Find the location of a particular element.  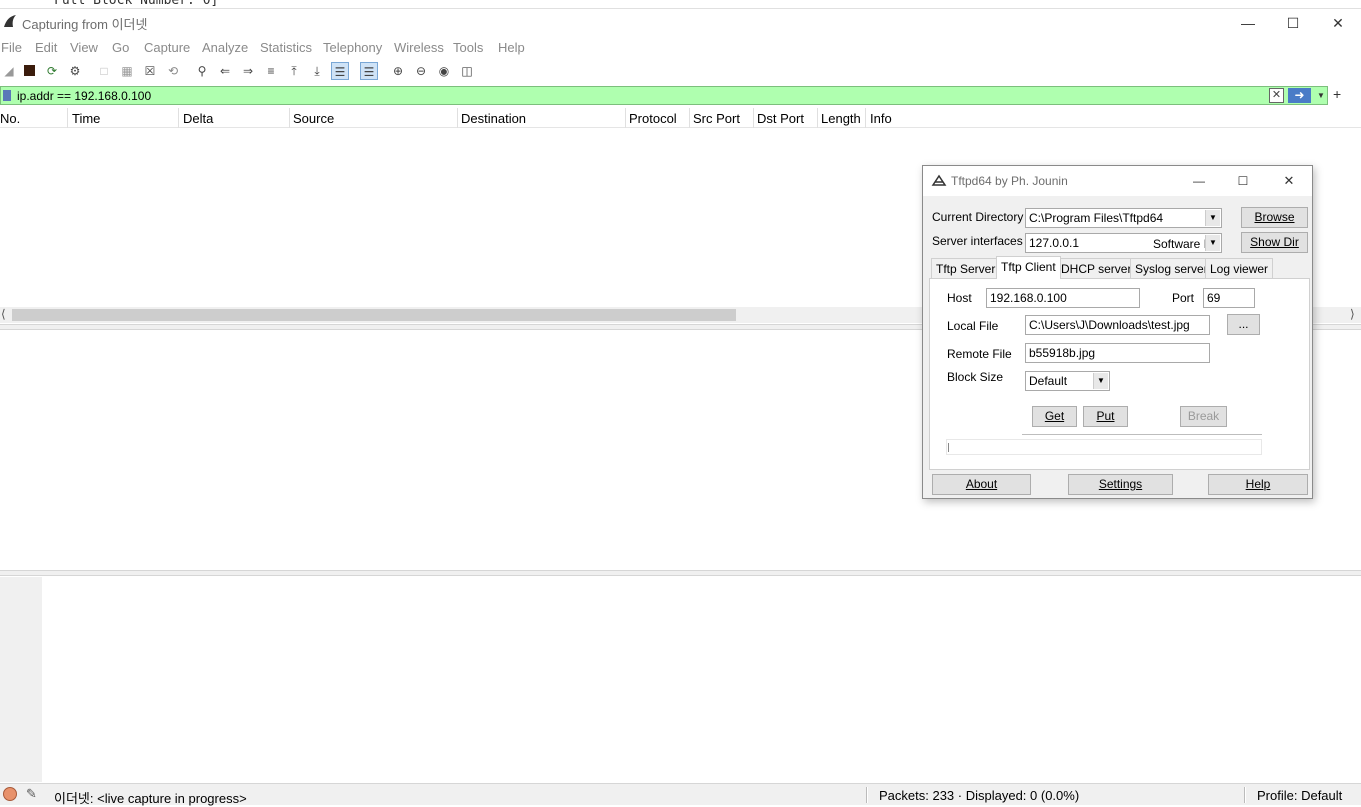

comment-icon: ✎ is located at coordinates (31, 794).